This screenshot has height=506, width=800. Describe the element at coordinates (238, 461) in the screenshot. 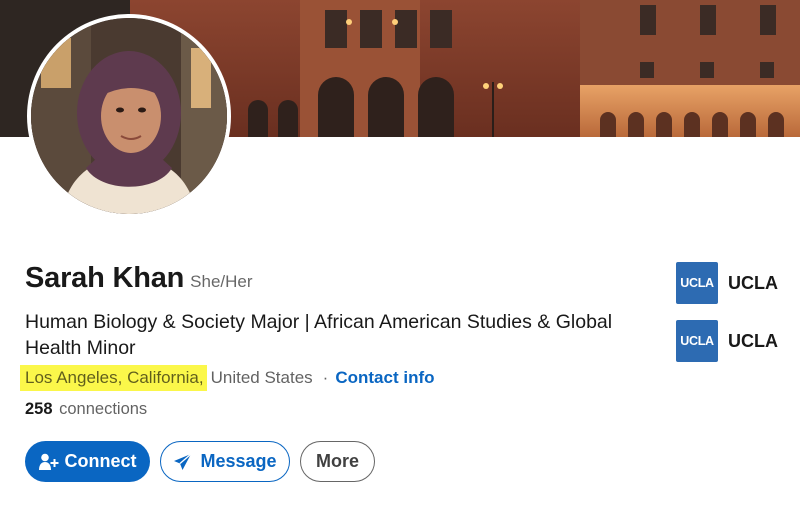

I see `message-button-label: Message` at that location.